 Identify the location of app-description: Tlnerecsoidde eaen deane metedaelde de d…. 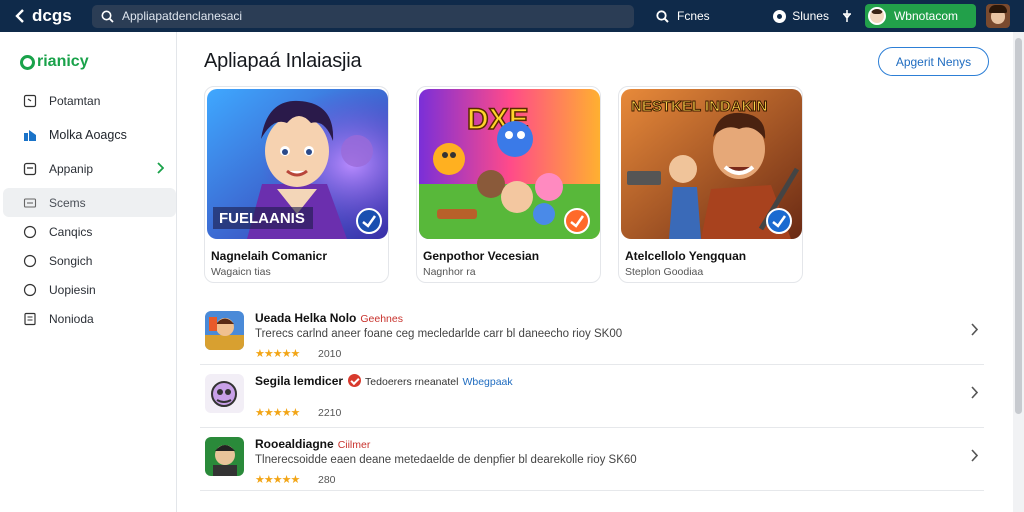
(446, 460).